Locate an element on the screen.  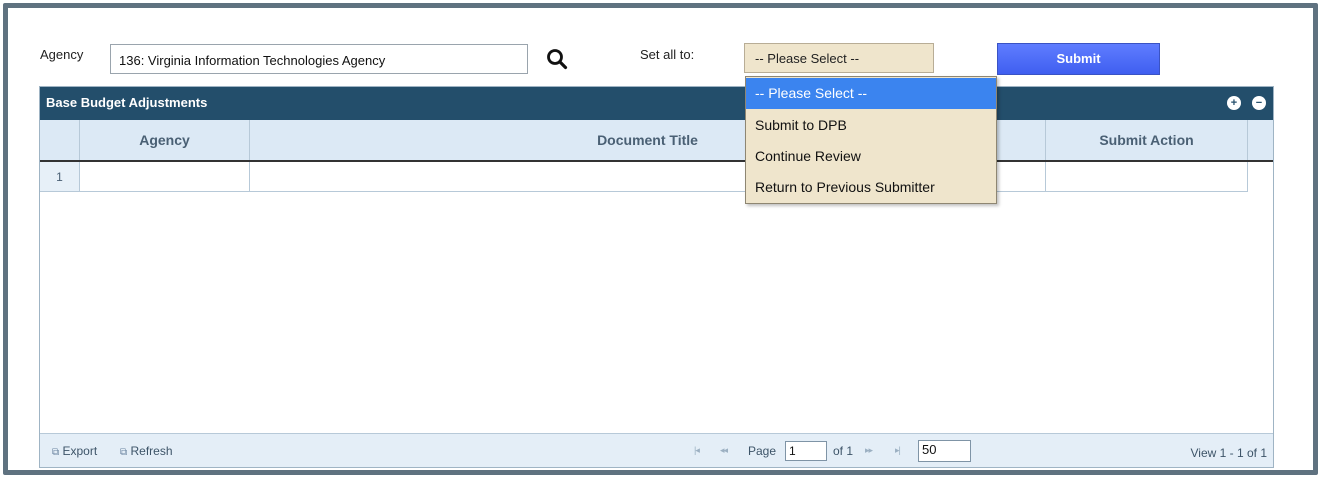
export-button: ⧉ Export is located at coordinates (74, 451).